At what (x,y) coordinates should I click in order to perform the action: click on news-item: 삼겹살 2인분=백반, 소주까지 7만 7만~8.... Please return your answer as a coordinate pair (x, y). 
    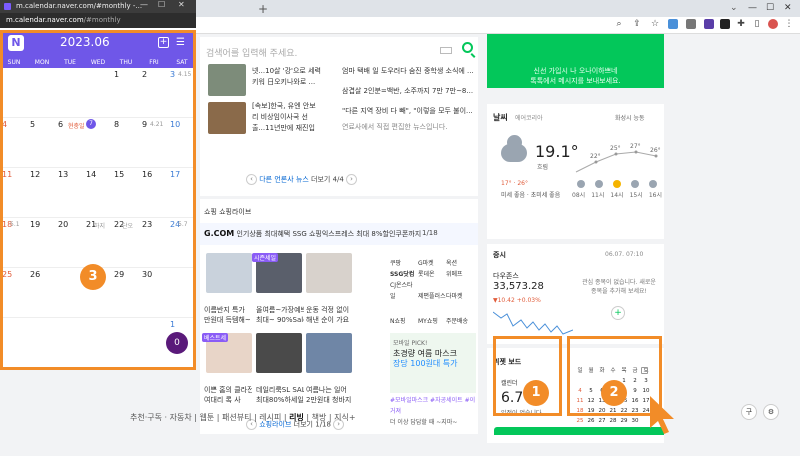
    Looking at the image, I should click on (410, 91).